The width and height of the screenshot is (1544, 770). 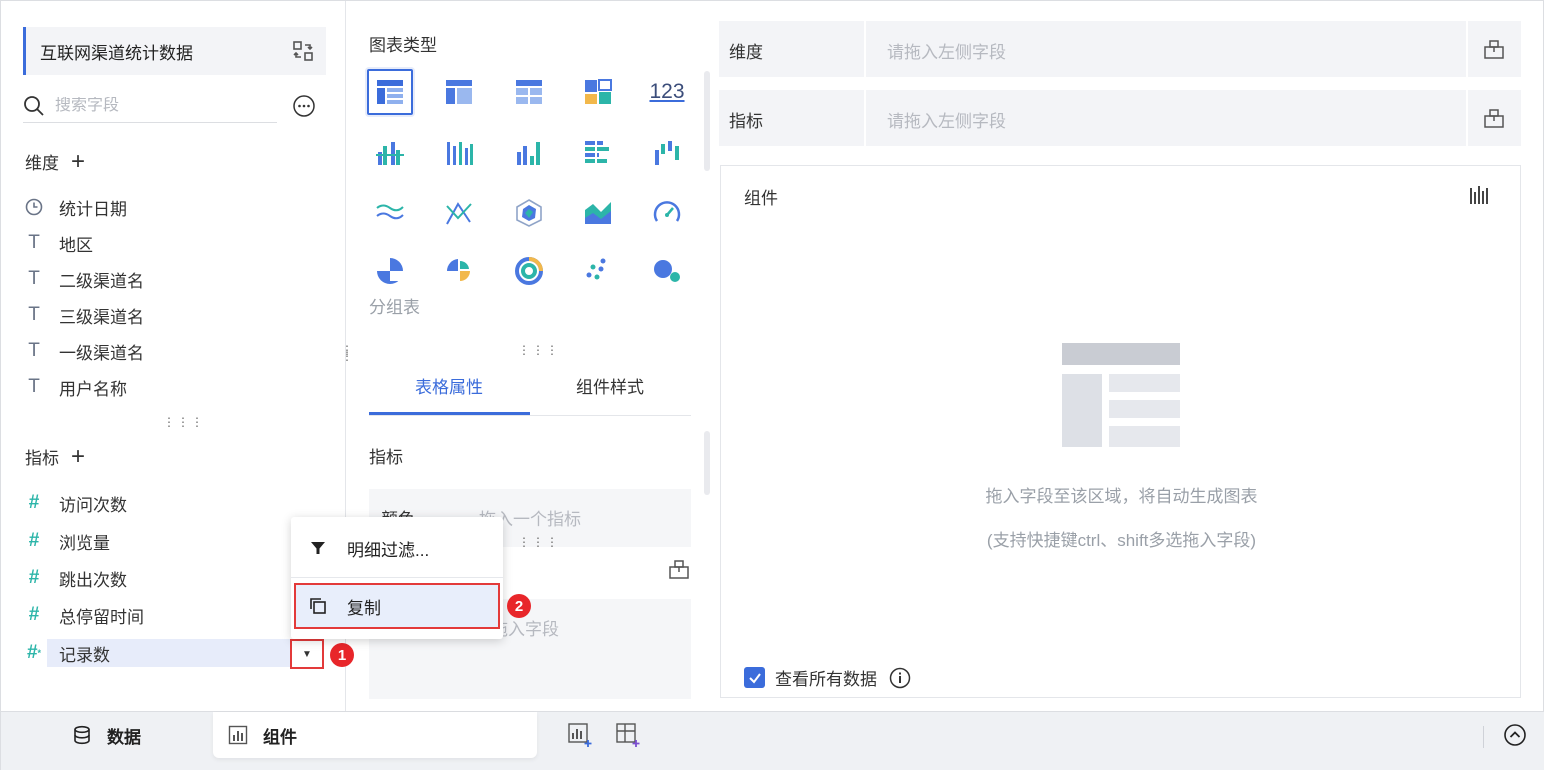 I want to click on chart-type-area, so click(x=598, y=213).